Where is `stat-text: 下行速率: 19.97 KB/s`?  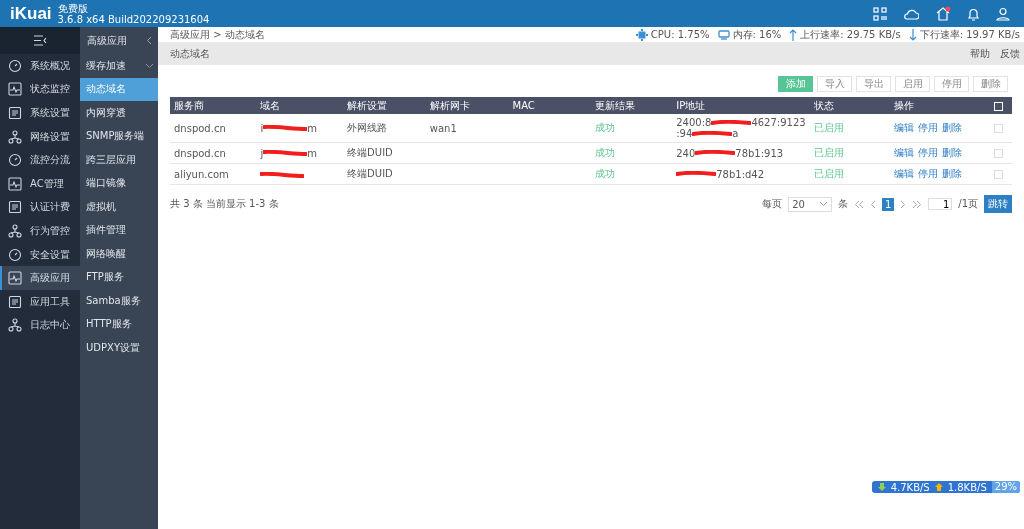
stat-text: 下行速率: 19.97 KB/s is located at coordinates (969, 34).